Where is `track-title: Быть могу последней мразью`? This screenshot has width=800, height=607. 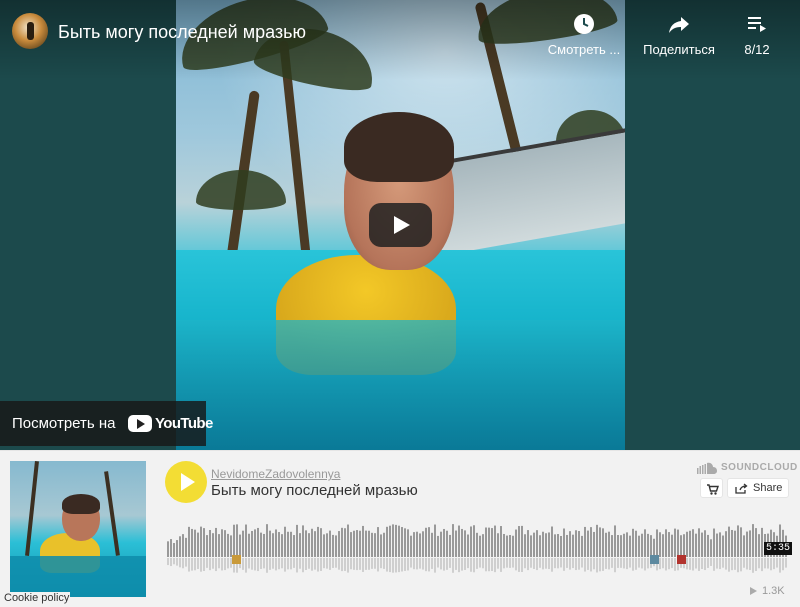
track-title: Быть могу последней мразью is located at coordinates (314, 490).